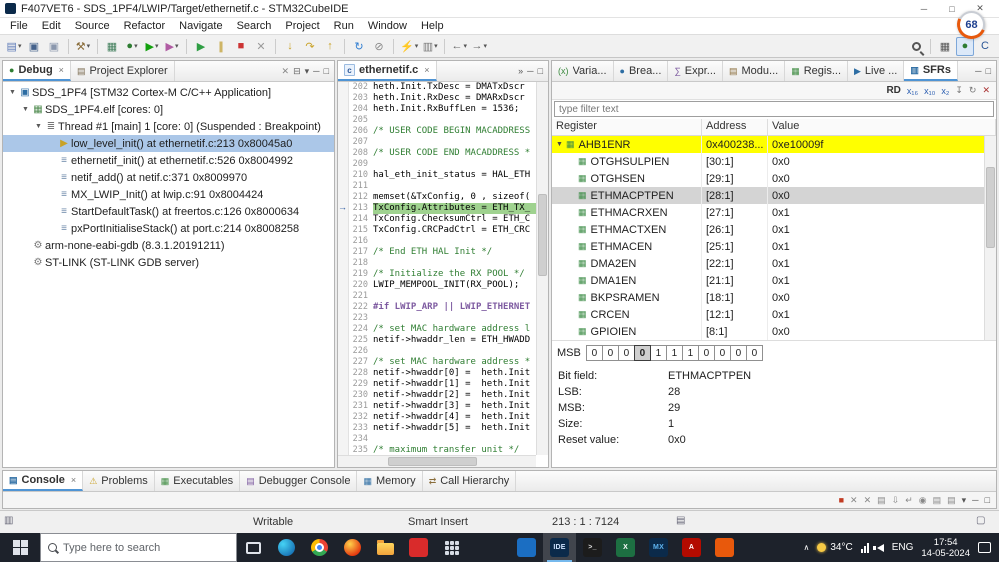 The image size is (999, 562). I want to click on run-icon: ▶ ▾, so click(152, 46).